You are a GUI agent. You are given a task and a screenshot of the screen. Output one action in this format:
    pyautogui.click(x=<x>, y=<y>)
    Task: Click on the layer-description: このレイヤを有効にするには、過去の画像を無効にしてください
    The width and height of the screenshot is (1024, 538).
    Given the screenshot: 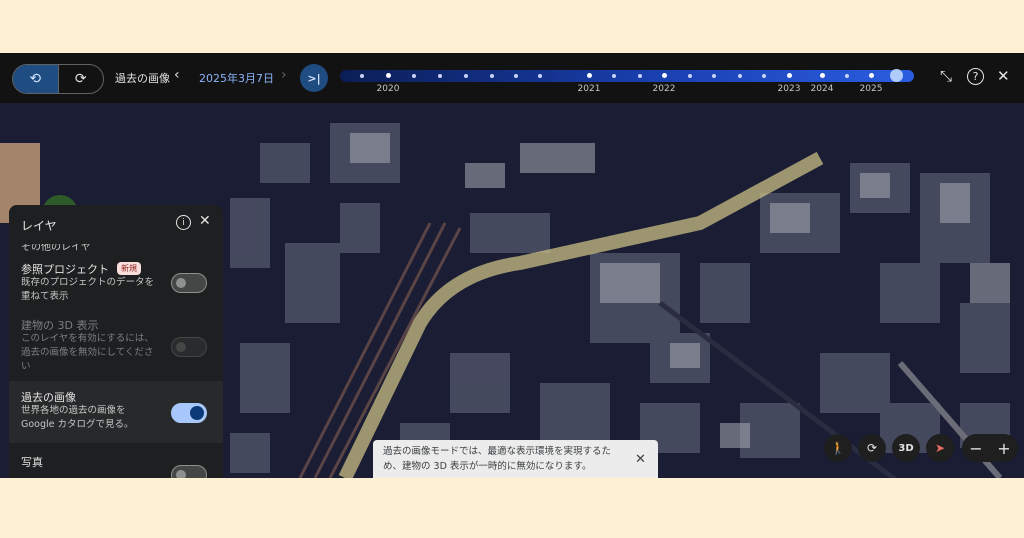 What is the action you would take?
    pyautogui.click(x=87, y=352)
    